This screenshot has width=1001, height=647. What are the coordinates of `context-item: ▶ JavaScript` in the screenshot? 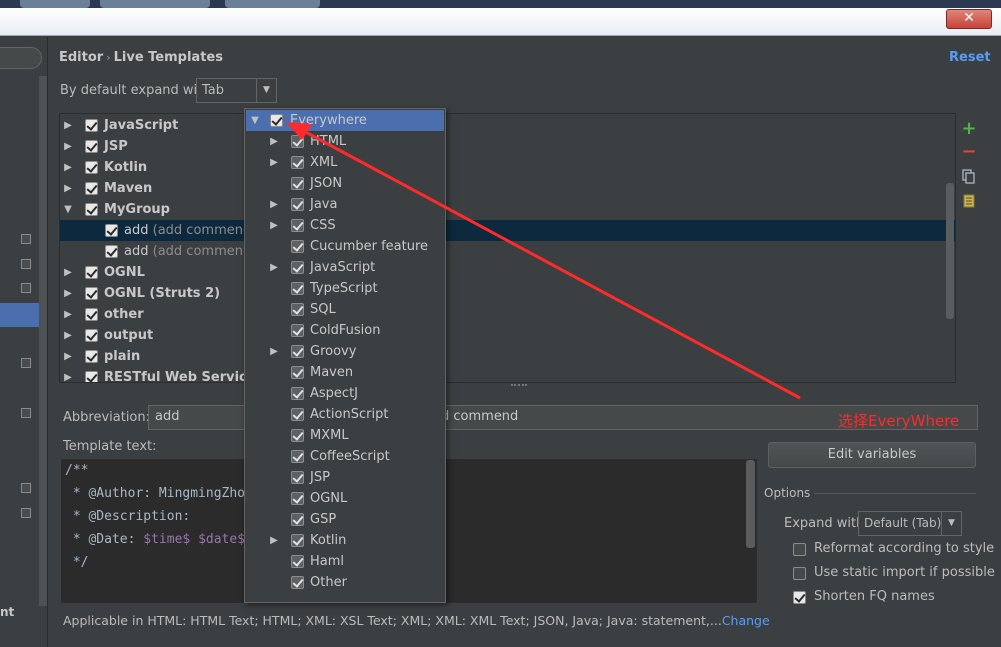 It's located at (345, 267).